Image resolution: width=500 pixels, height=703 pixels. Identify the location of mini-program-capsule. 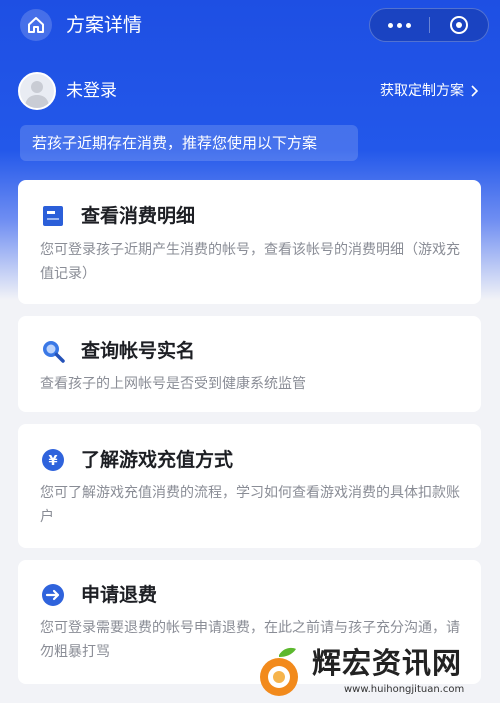
(429, 25).